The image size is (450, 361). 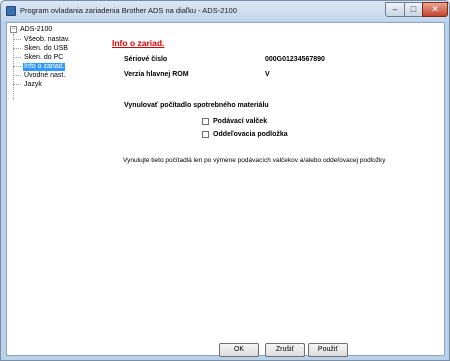 I want to click on tree-item-scan-to-usb: Sken. do USB, so click(x=41, y=48).